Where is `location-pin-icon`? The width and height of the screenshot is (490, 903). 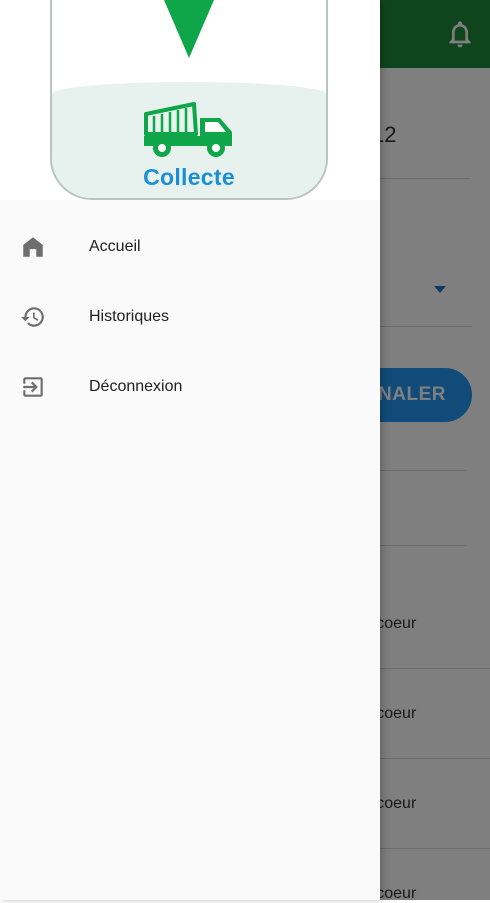
location-pin-icon is located at coordinates (189, 29).